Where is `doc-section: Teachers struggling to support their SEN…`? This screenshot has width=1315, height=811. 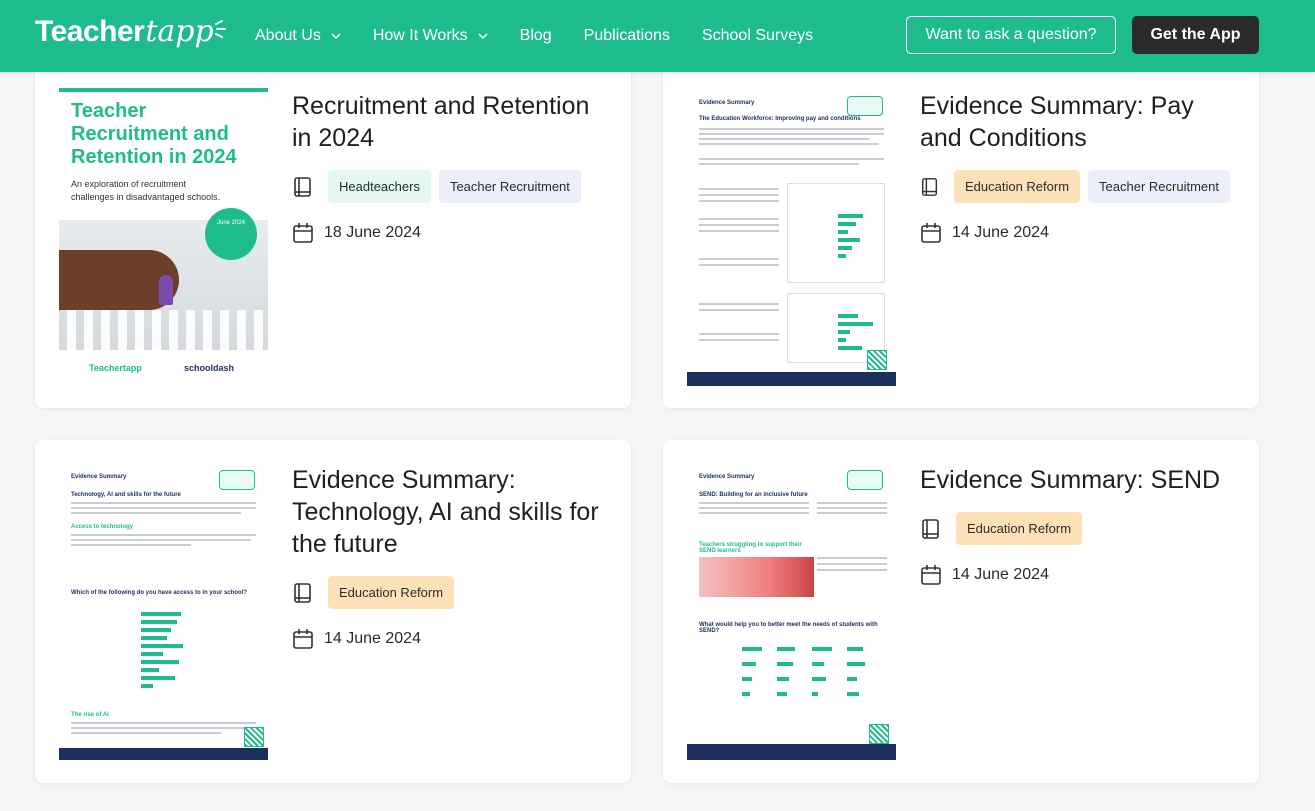 doc-section: Teachers struggling to support their SEN… is located at coordinates (750, 548).